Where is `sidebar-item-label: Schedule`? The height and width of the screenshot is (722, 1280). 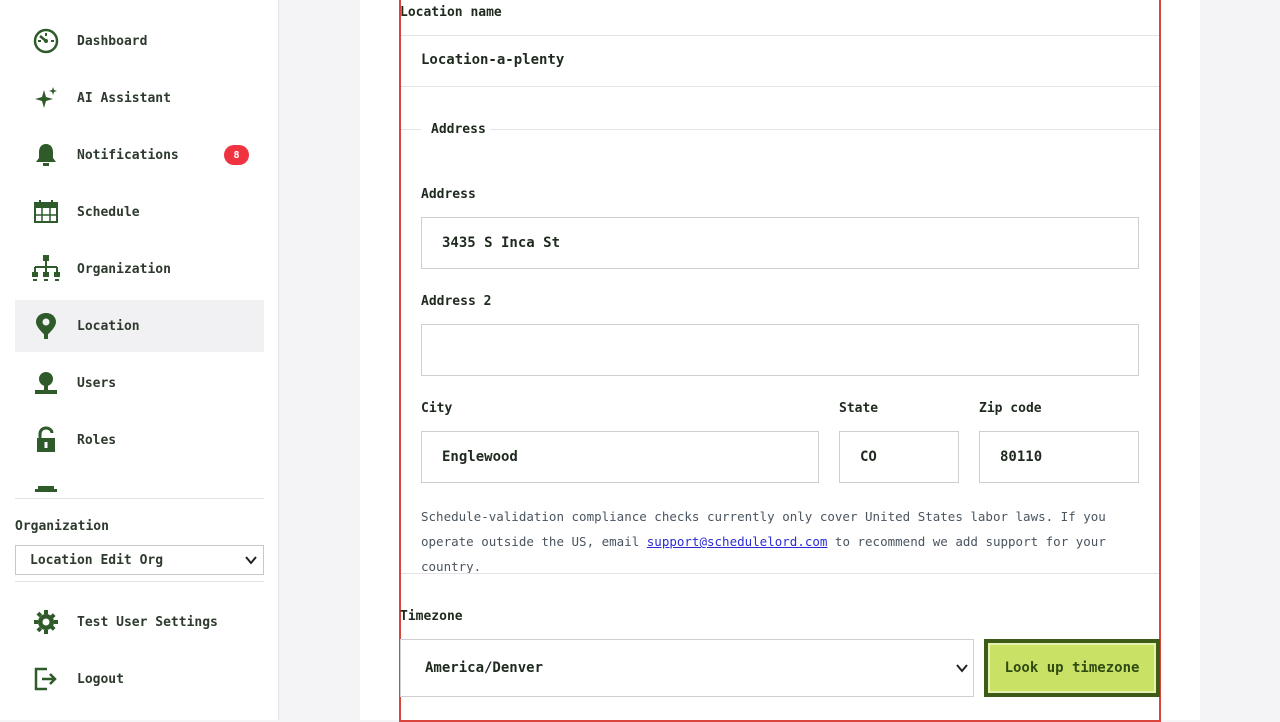 sidebar-item-label: Schedule is located at coordinates (108, 212).